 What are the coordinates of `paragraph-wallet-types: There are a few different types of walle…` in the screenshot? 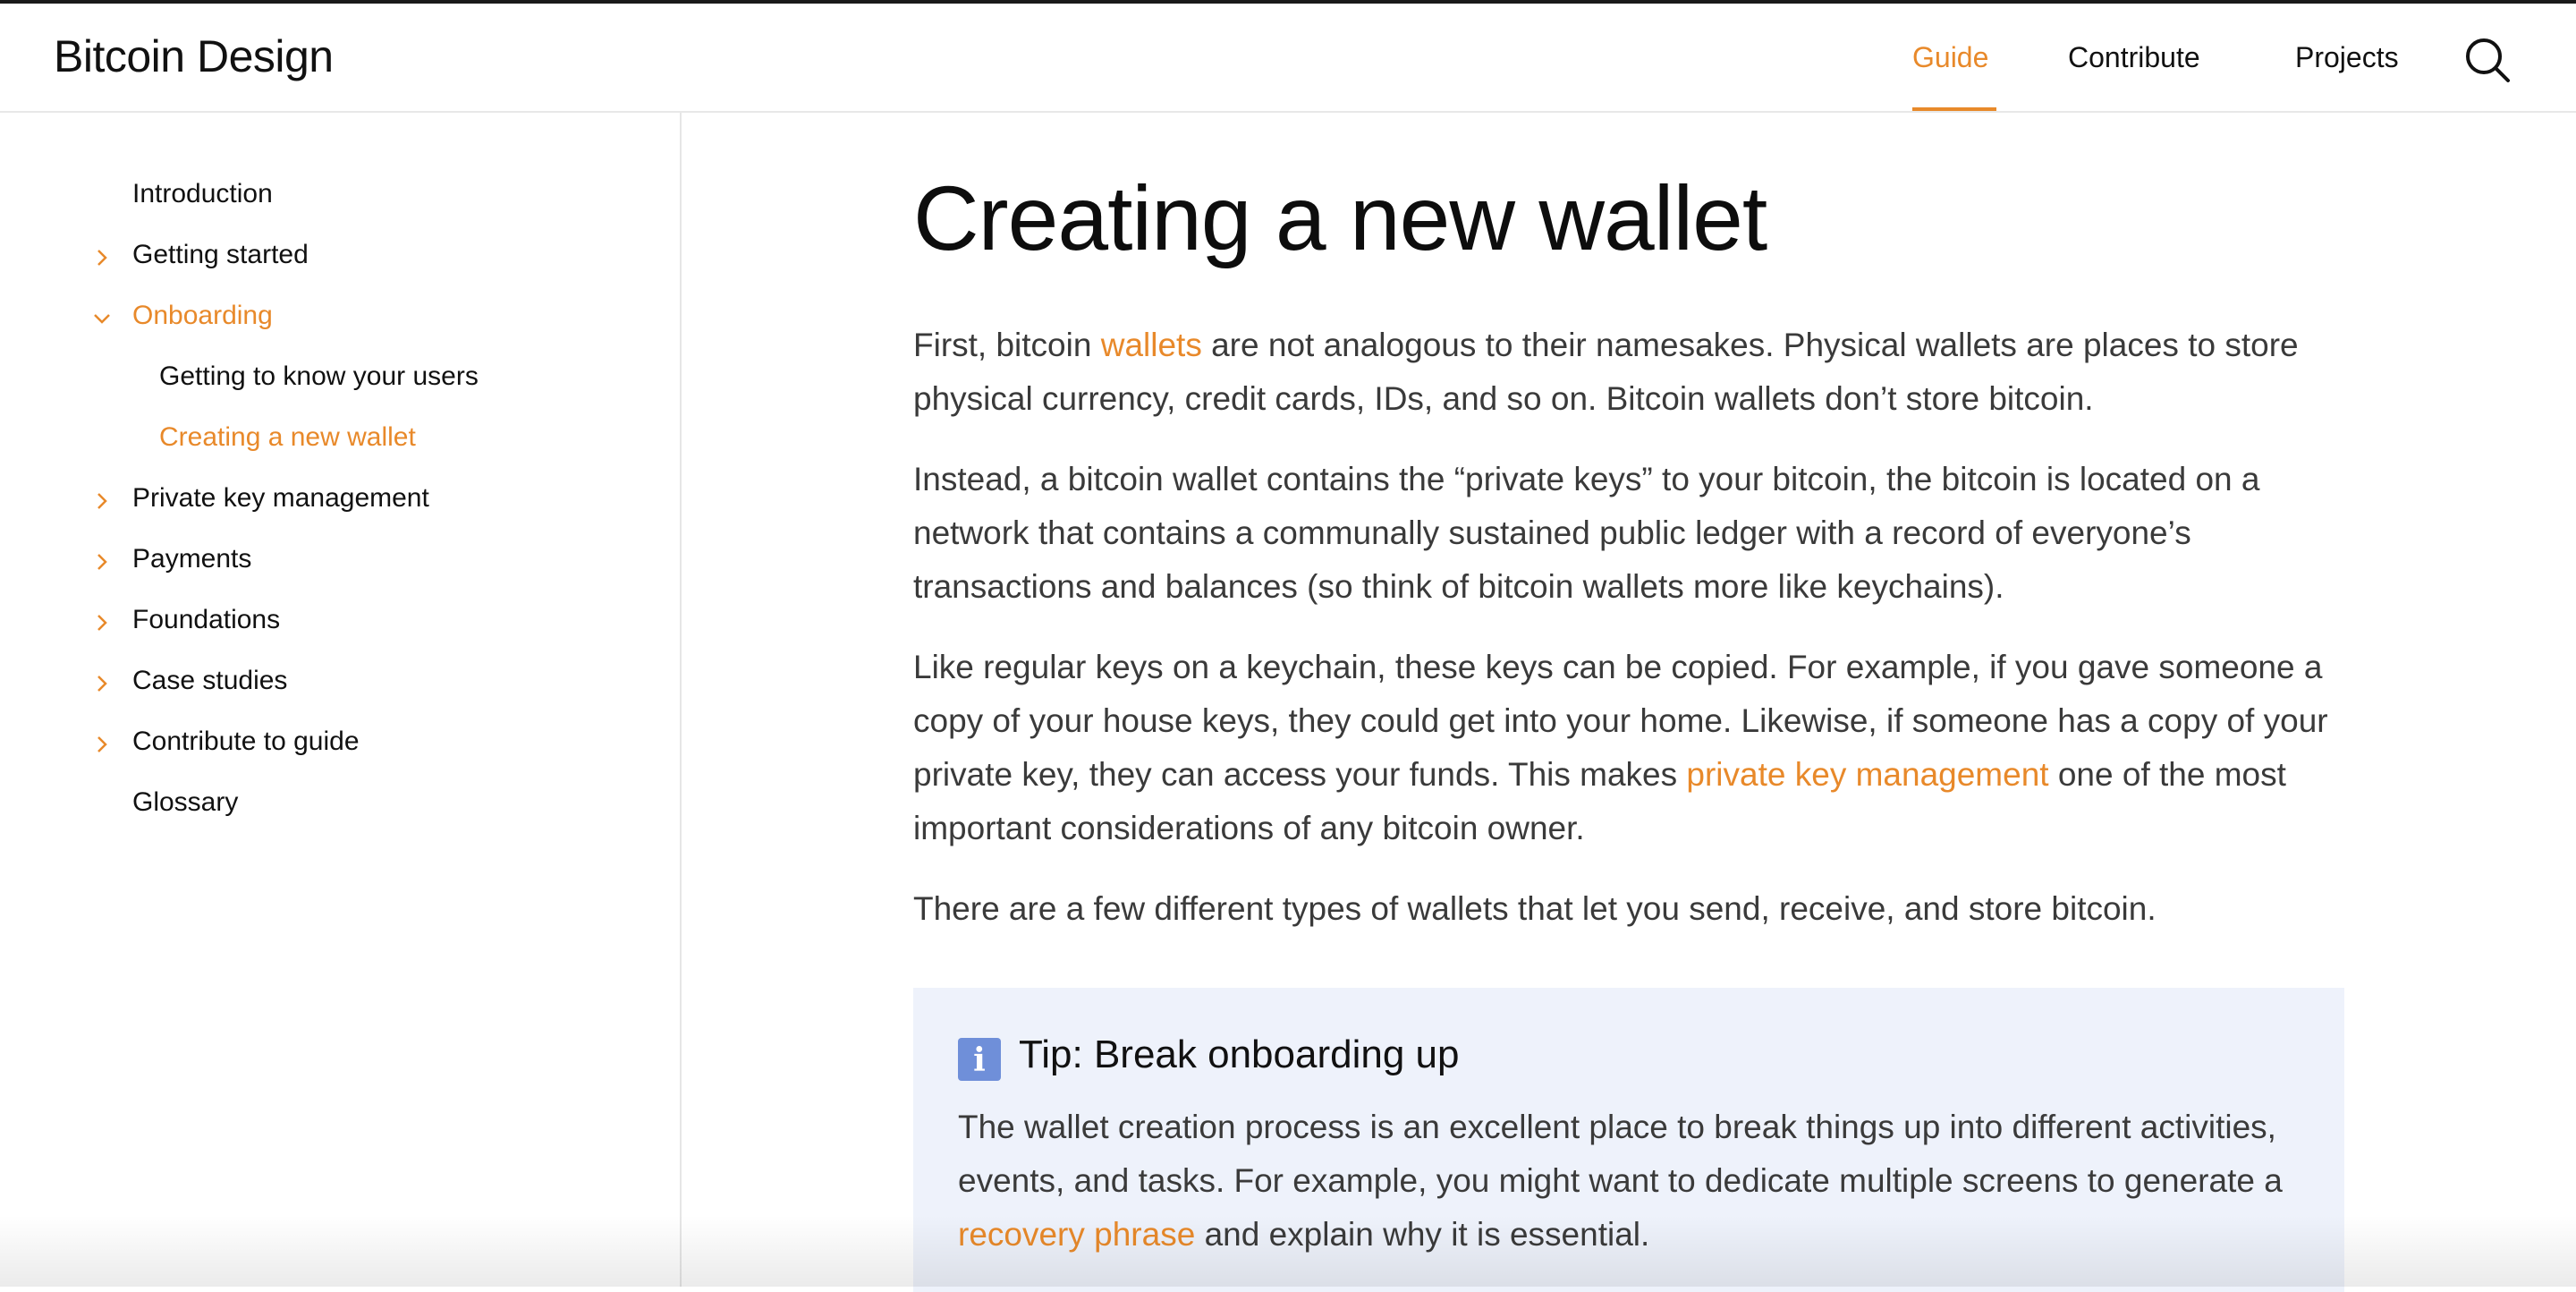 It's located at (1535, 908).